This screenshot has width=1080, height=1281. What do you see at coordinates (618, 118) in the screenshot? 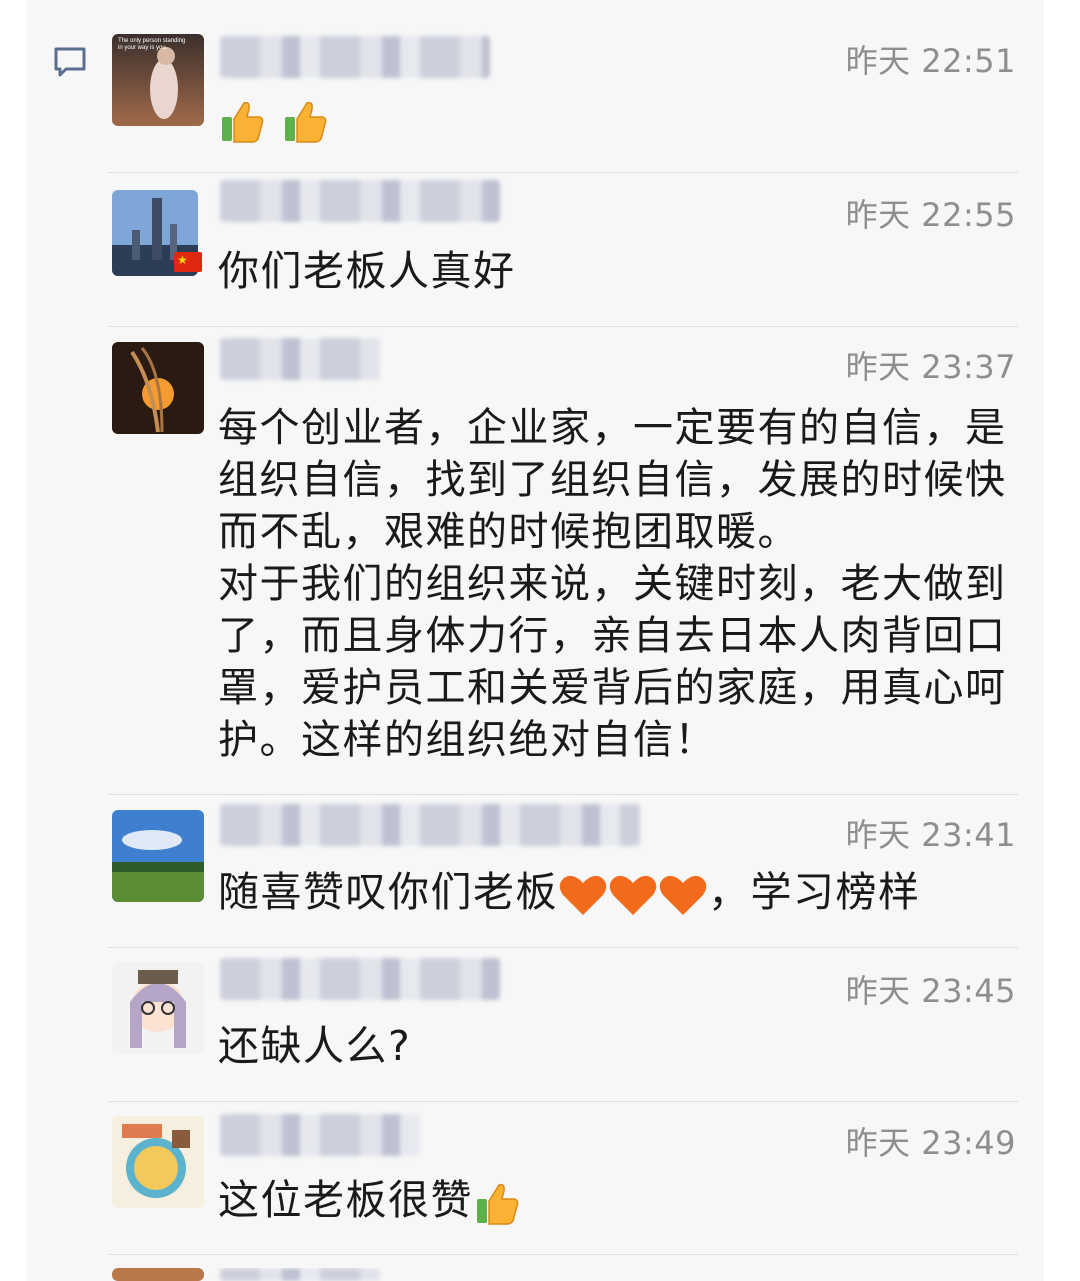
I see `comment-text` at bounding box center [618, 118].